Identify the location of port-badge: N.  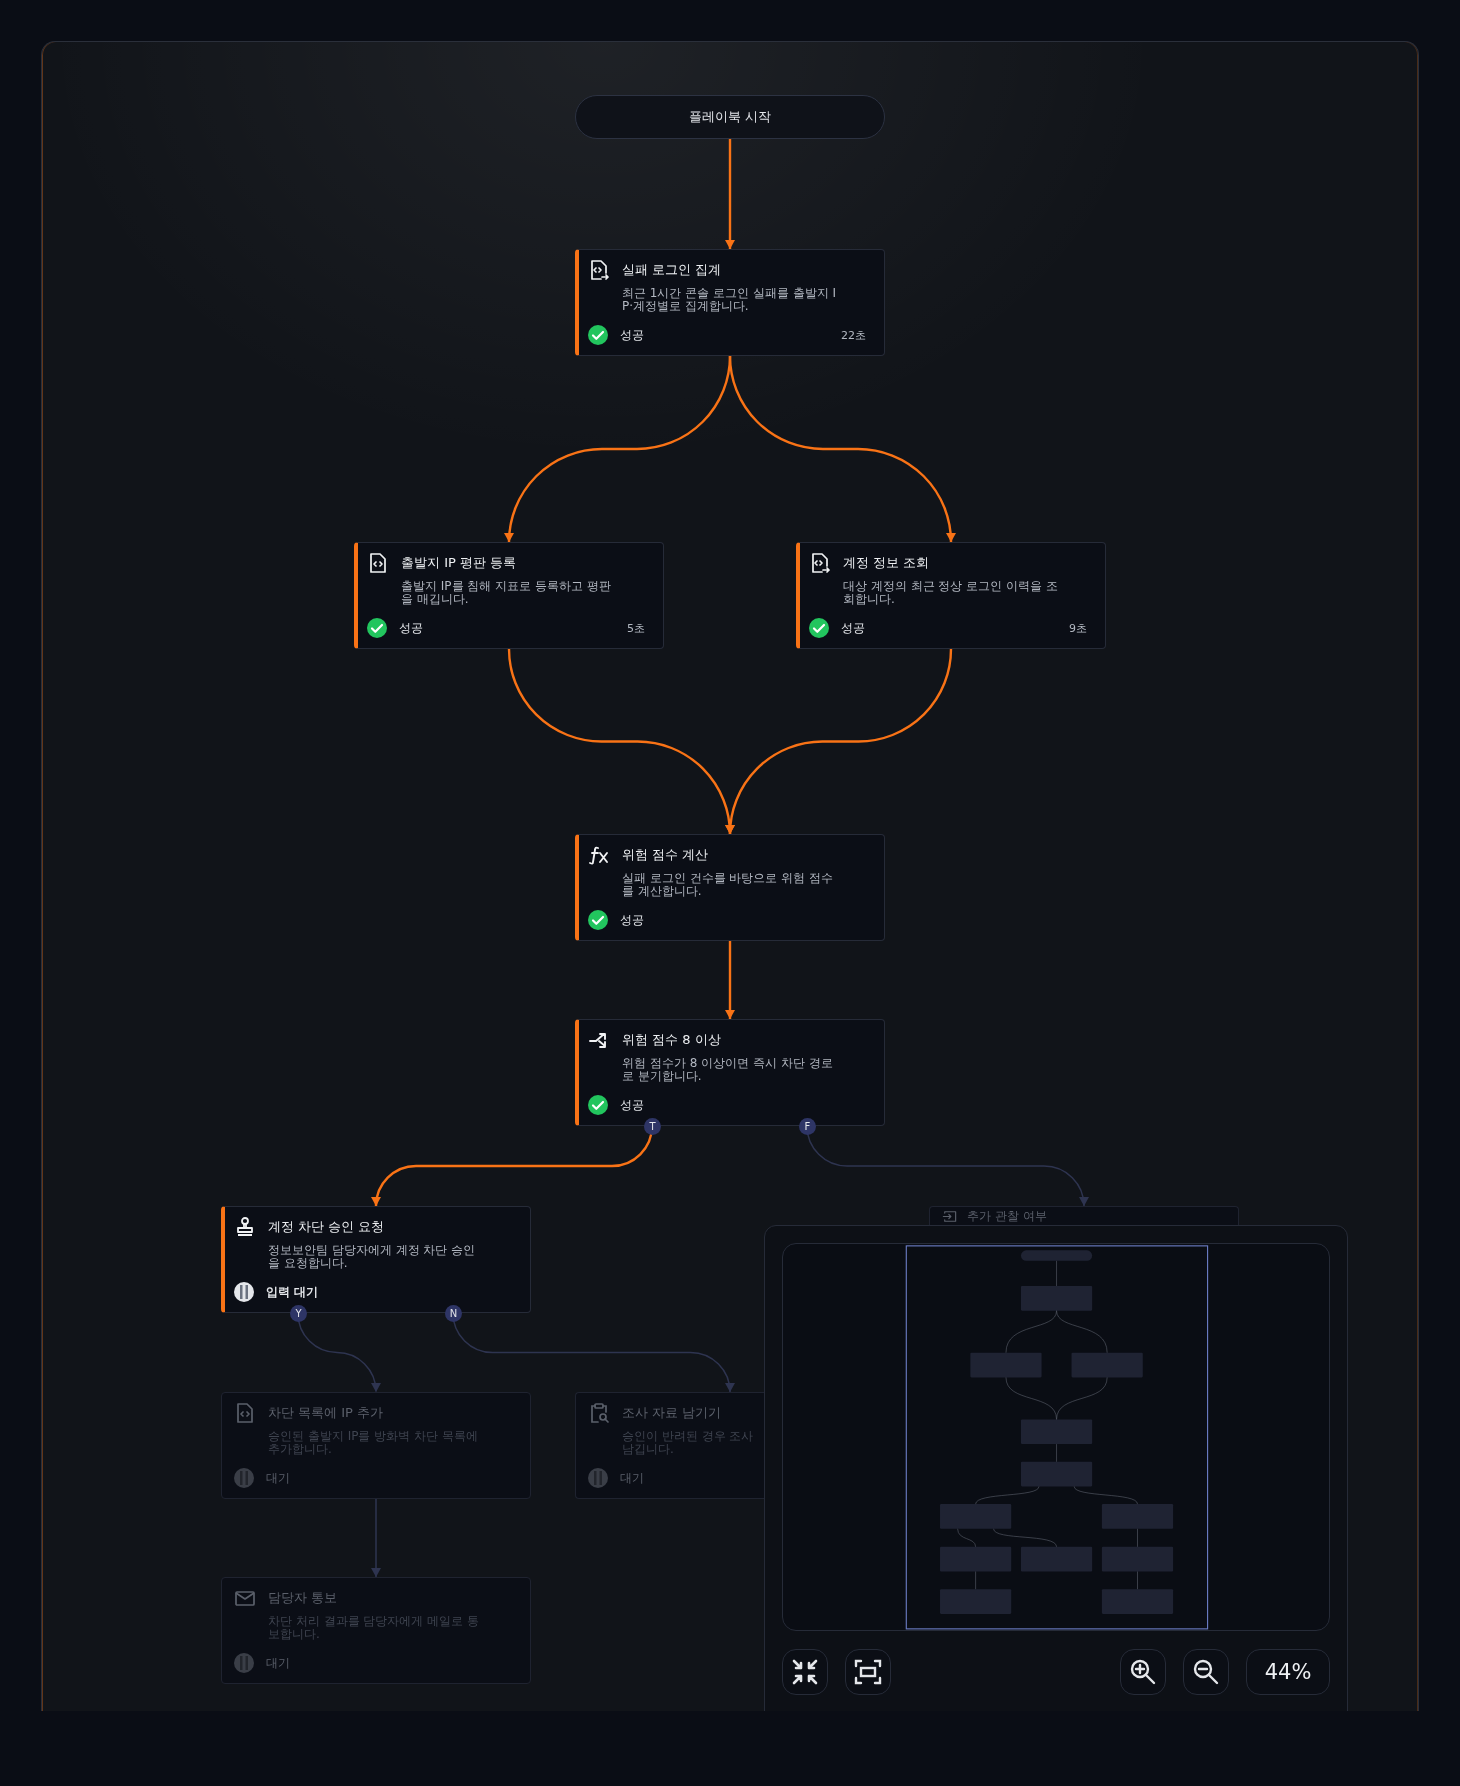
(453, 1313).